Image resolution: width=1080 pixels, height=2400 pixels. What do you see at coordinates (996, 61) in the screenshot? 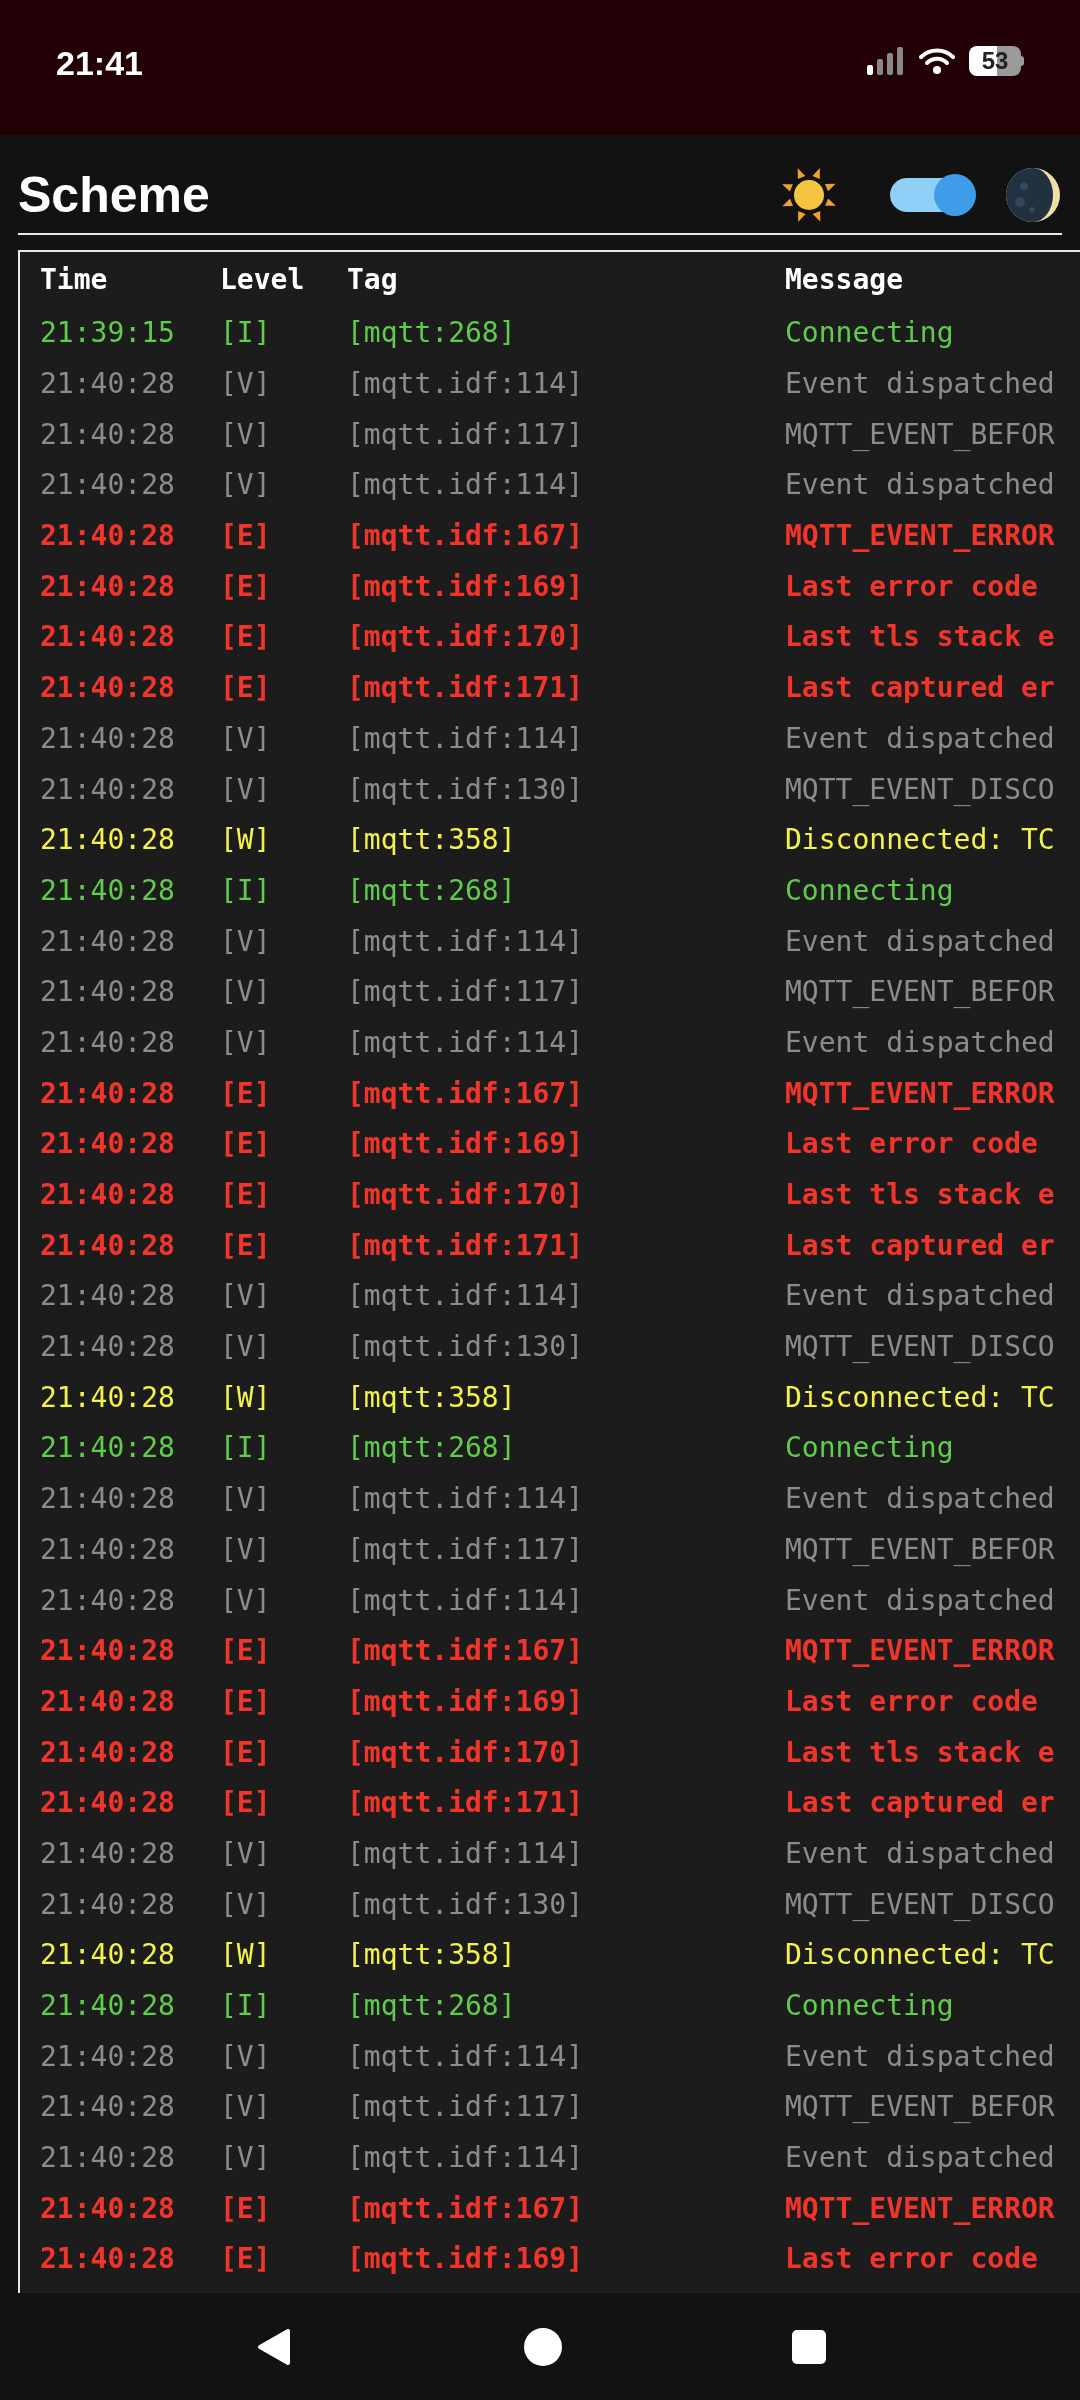
I see `battery-indicator: 53` at bounding box center [996, 61].